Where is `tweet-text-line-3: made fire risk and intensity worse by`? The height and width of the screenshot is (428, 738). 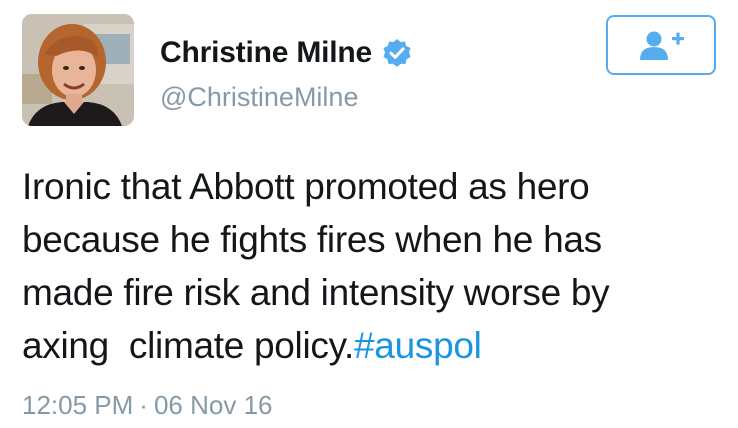 tweet-text-line-3: made fire risk and intensity worse by is located at coordinates (316, 292).